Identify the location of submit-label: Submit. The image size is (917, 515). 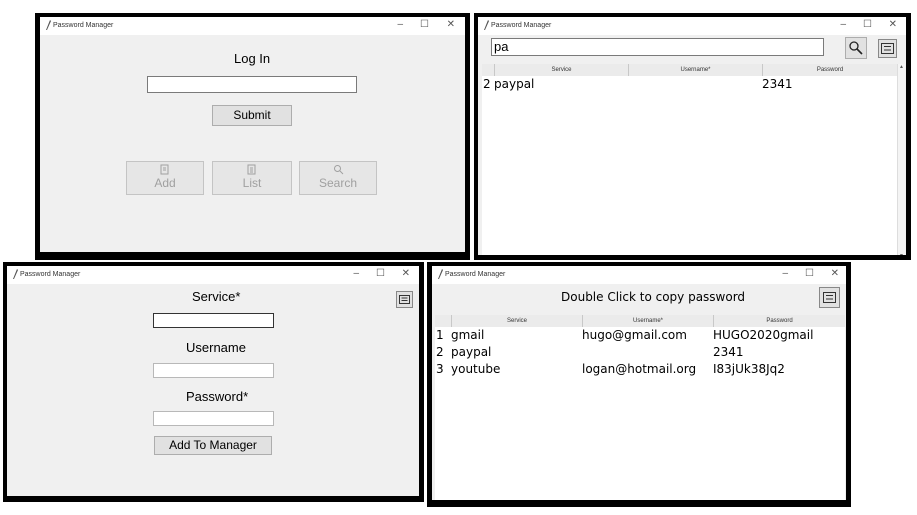
(252, 115).